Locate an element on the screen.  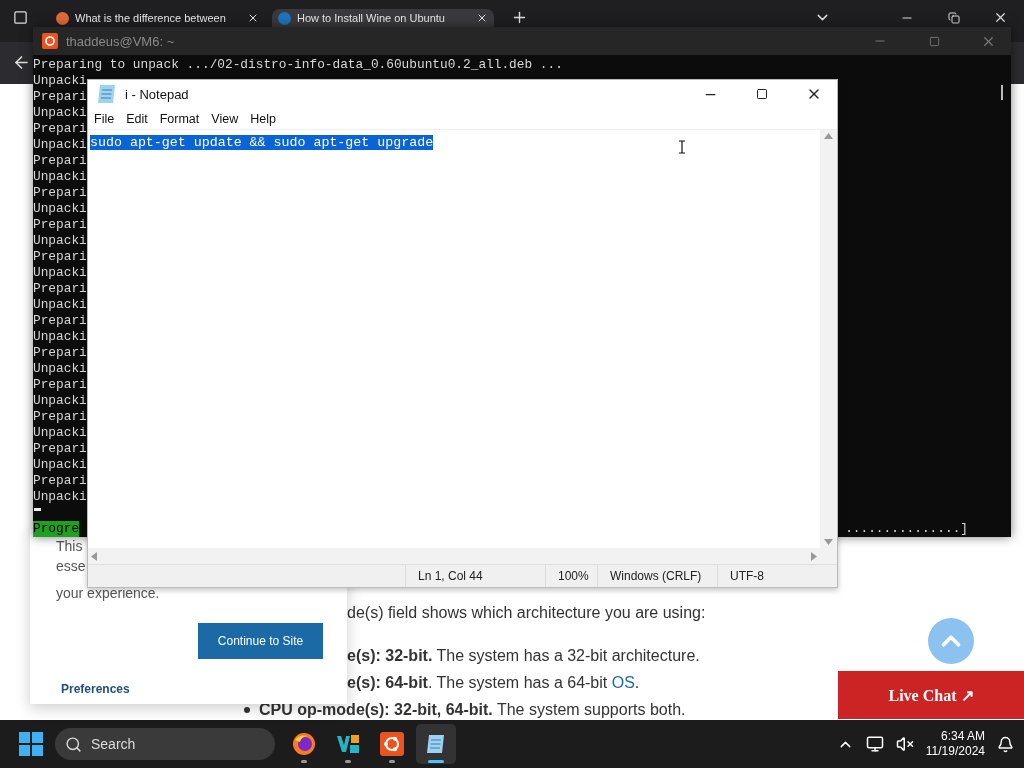
menu-item: Edit is located at coordinates (137, 118).